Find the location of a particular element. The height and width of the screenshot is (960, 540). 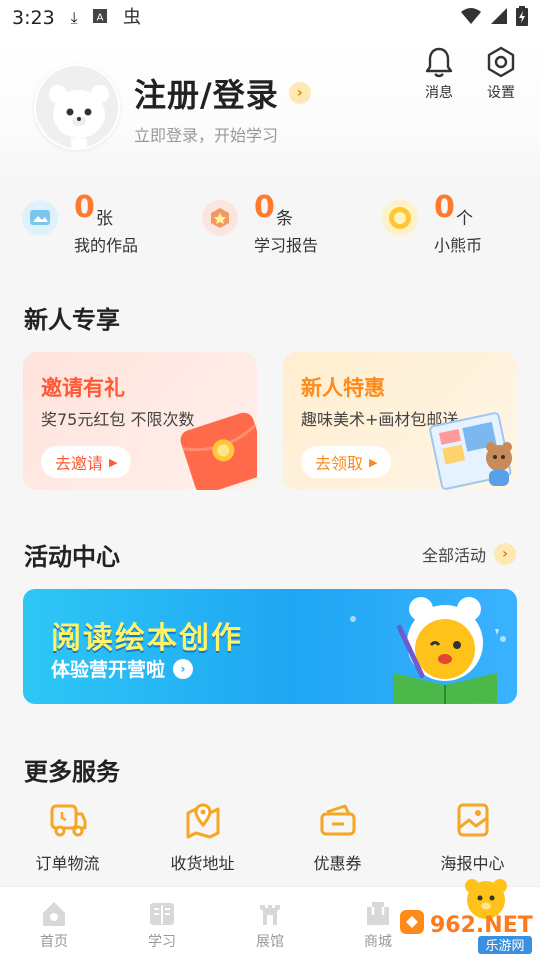

offer-card: 新人特惠 趣味美术+画材包邮送 去领取 ▶ is located at coordinates (400, 421).